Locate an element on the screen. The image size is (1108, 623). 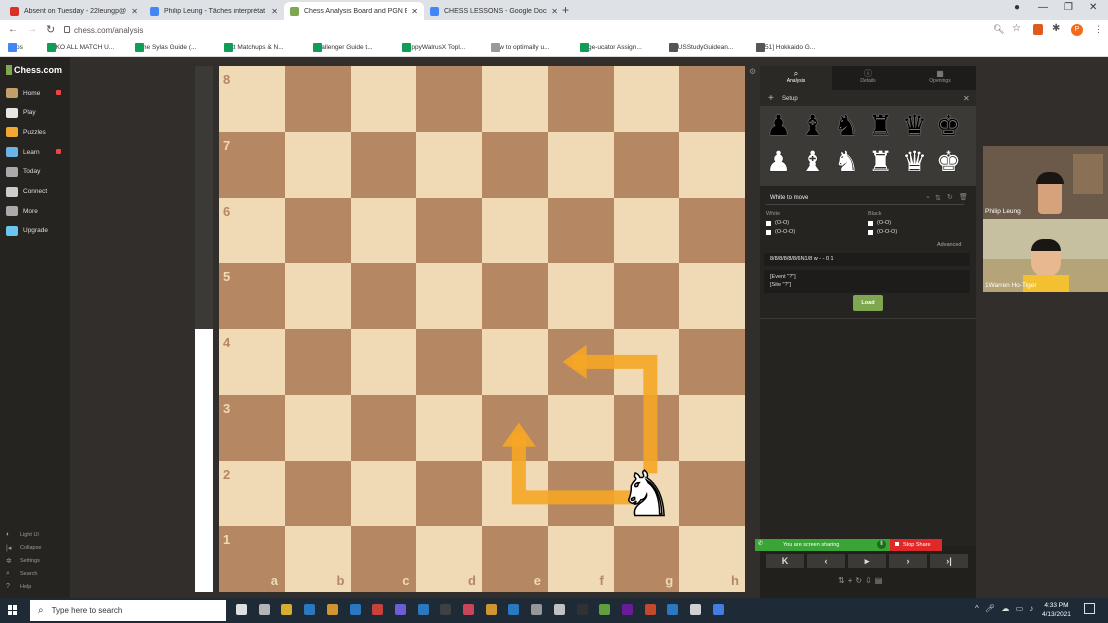
minimize-button: — is located at coordinates (1043, 7).